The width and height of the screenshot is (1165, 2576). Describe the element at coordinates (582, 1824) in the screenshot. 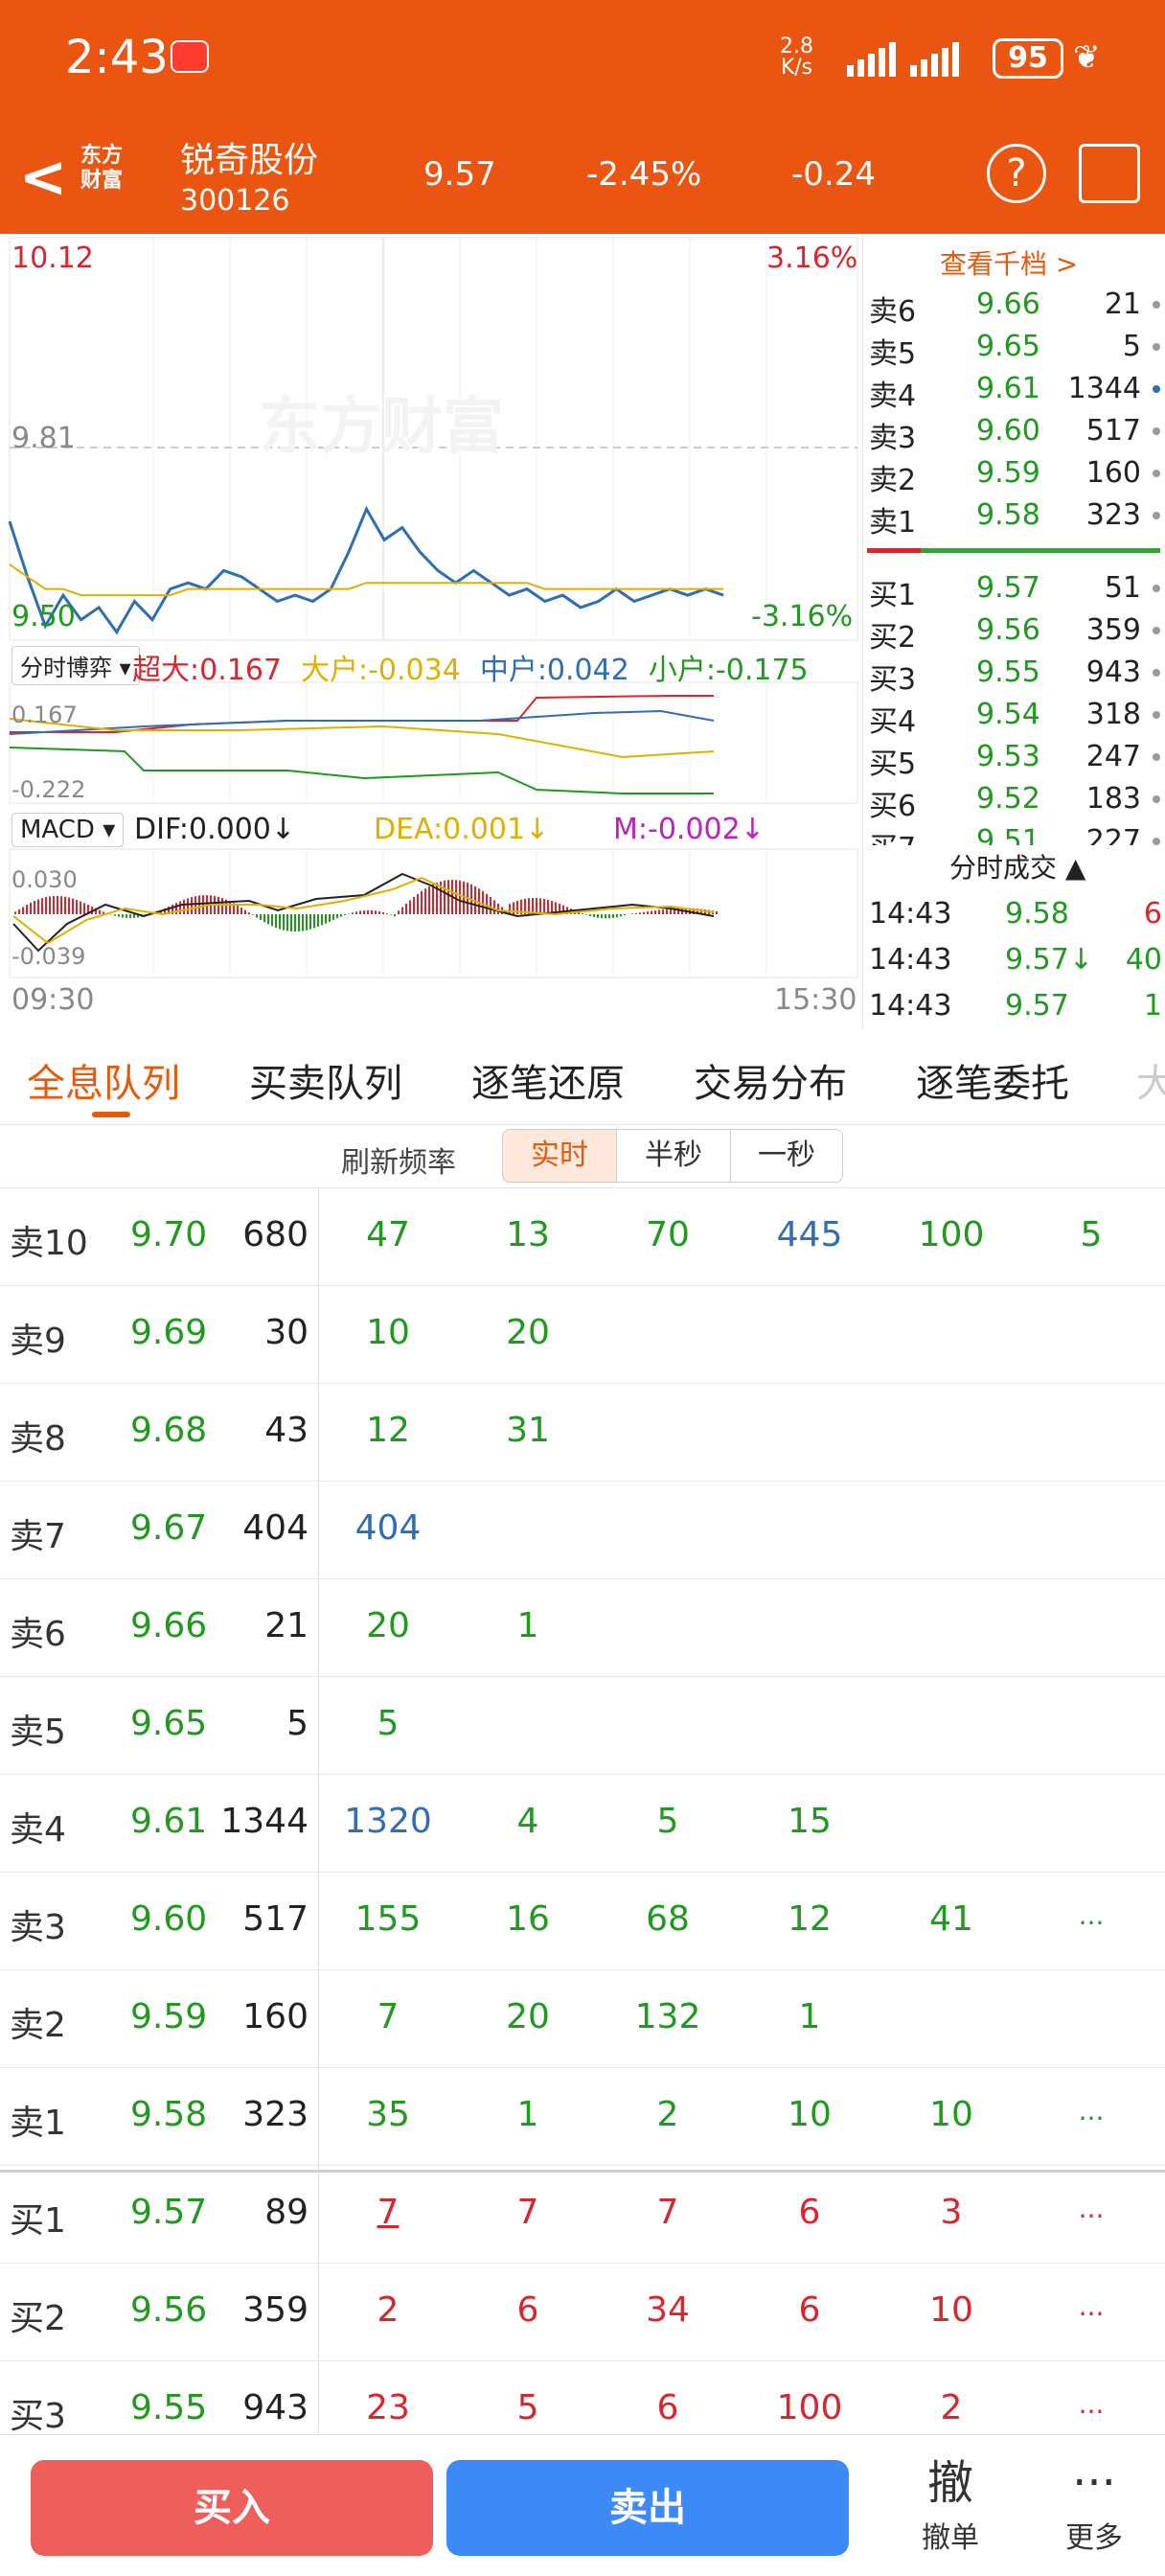

I see `queue-row: 卖4 9.61 1344 1320 4 5 15` at that location.